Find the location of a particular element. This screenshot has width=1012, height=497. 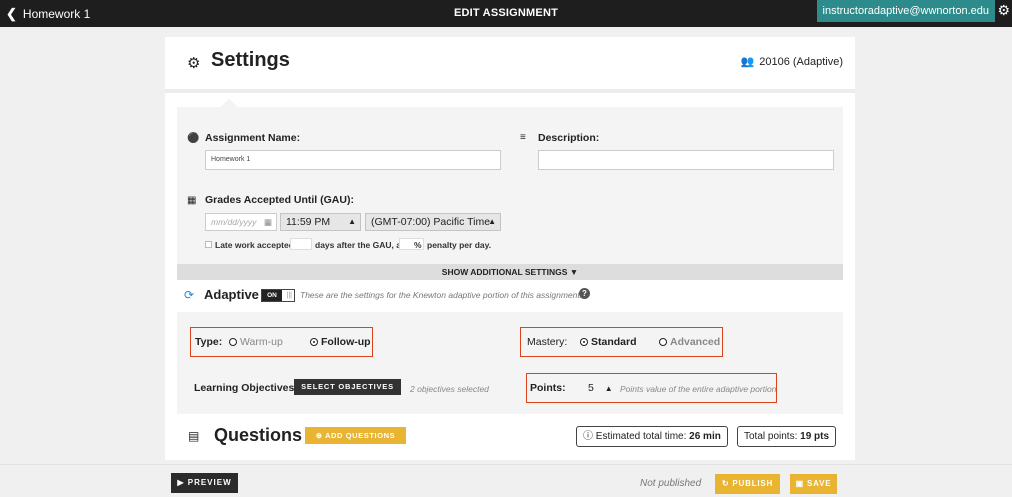

save-button: ▣ SAVE is located at coordinates (813, 484).